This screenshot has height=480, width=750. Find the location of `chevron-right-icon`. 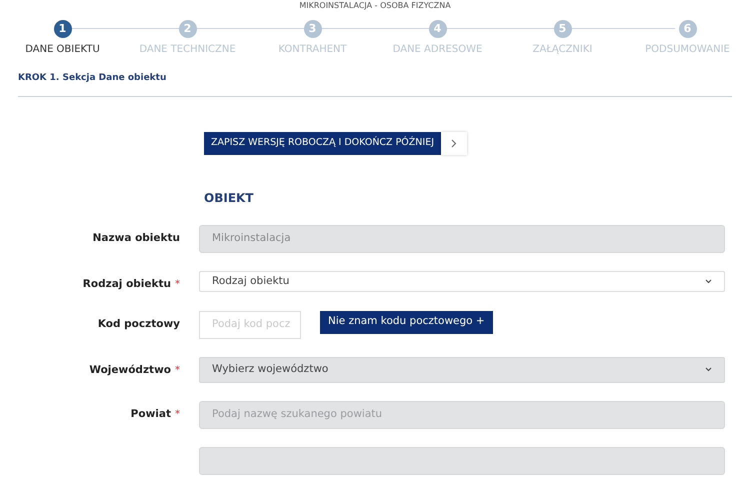

chevron-right-icon is located at coordinates (454, 143).